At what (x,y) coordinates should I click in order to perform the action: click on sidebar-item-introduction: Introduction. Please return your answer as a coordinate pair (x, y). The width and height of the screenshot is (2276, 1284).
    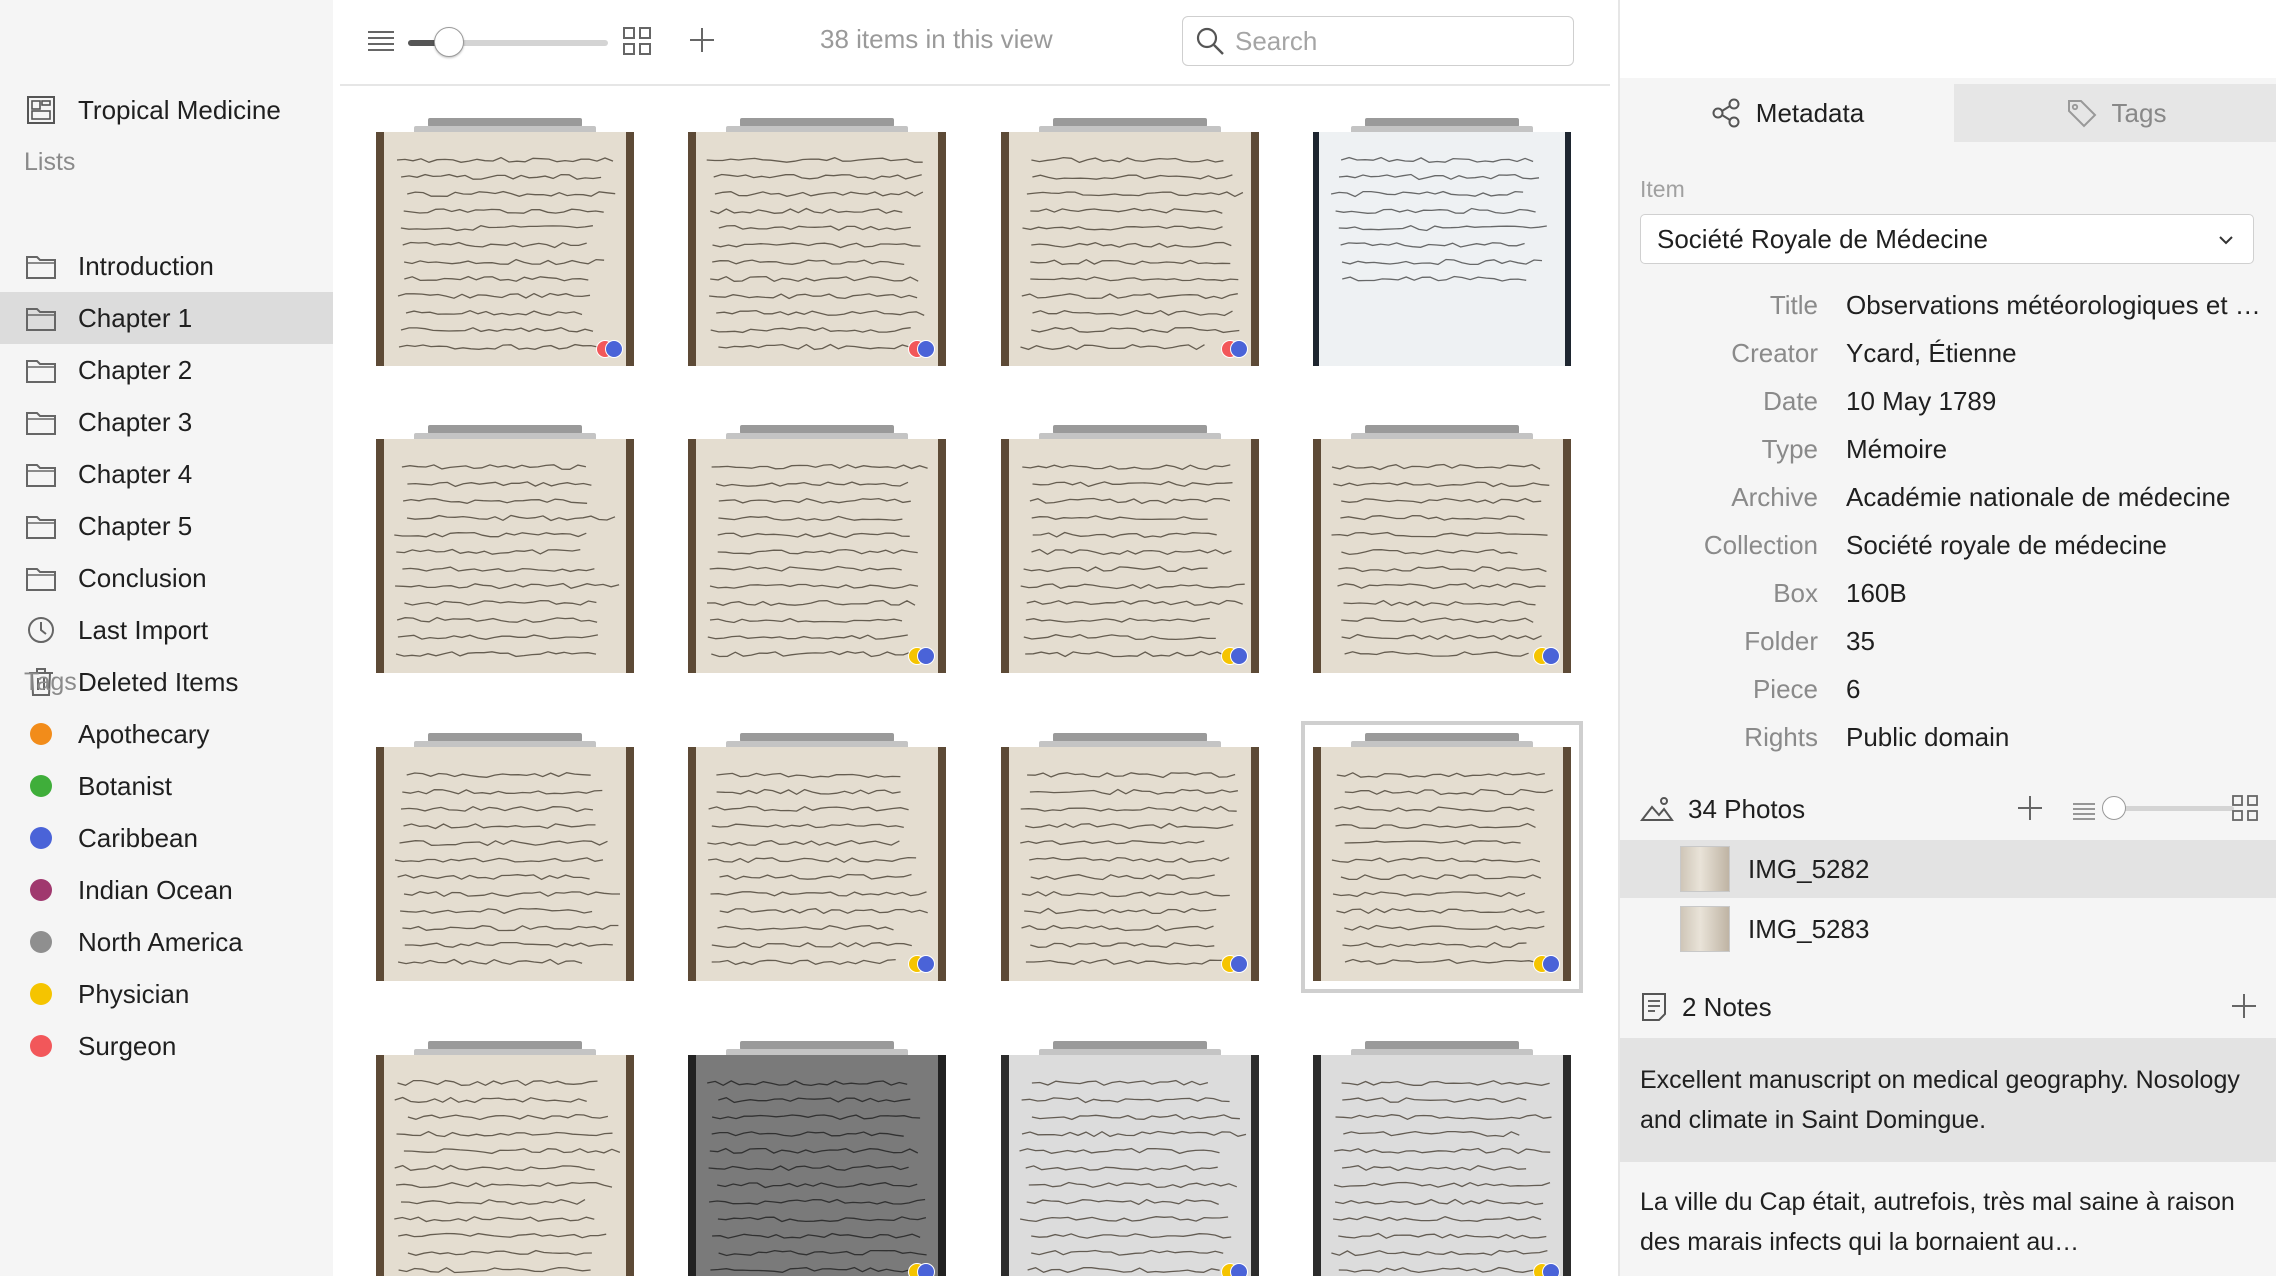
    Looking at the image, I should click on (166, 266).